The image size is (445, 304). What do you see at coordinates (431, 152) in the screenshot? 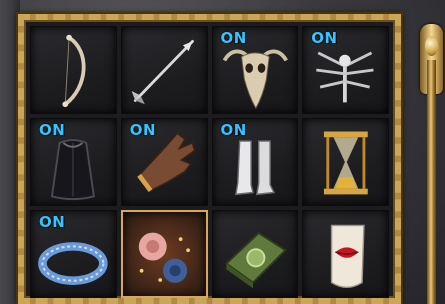
I see `golden-staff-decoration` at bounding box center [431, 152].